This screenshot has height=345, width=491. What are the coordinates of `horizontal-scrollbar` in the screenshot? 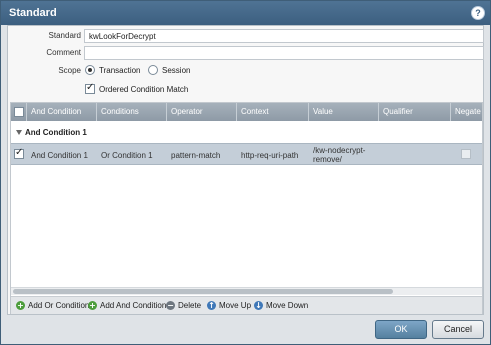 It's located at (246, 291).